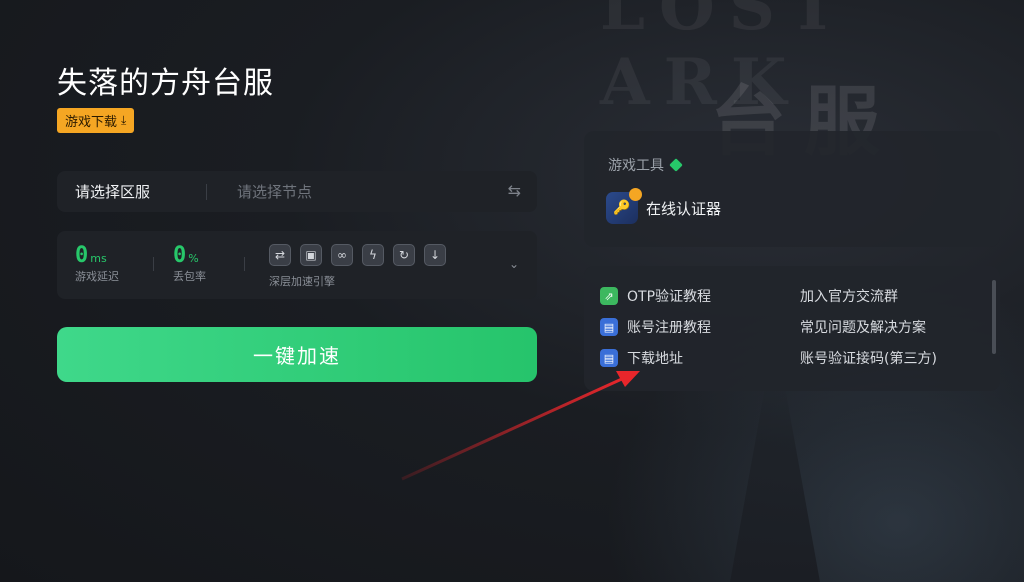  What do you see at coordinates (609, 296) in the screenshot?
I see `link-icon: ⇗` at bounding box center [609, 296].